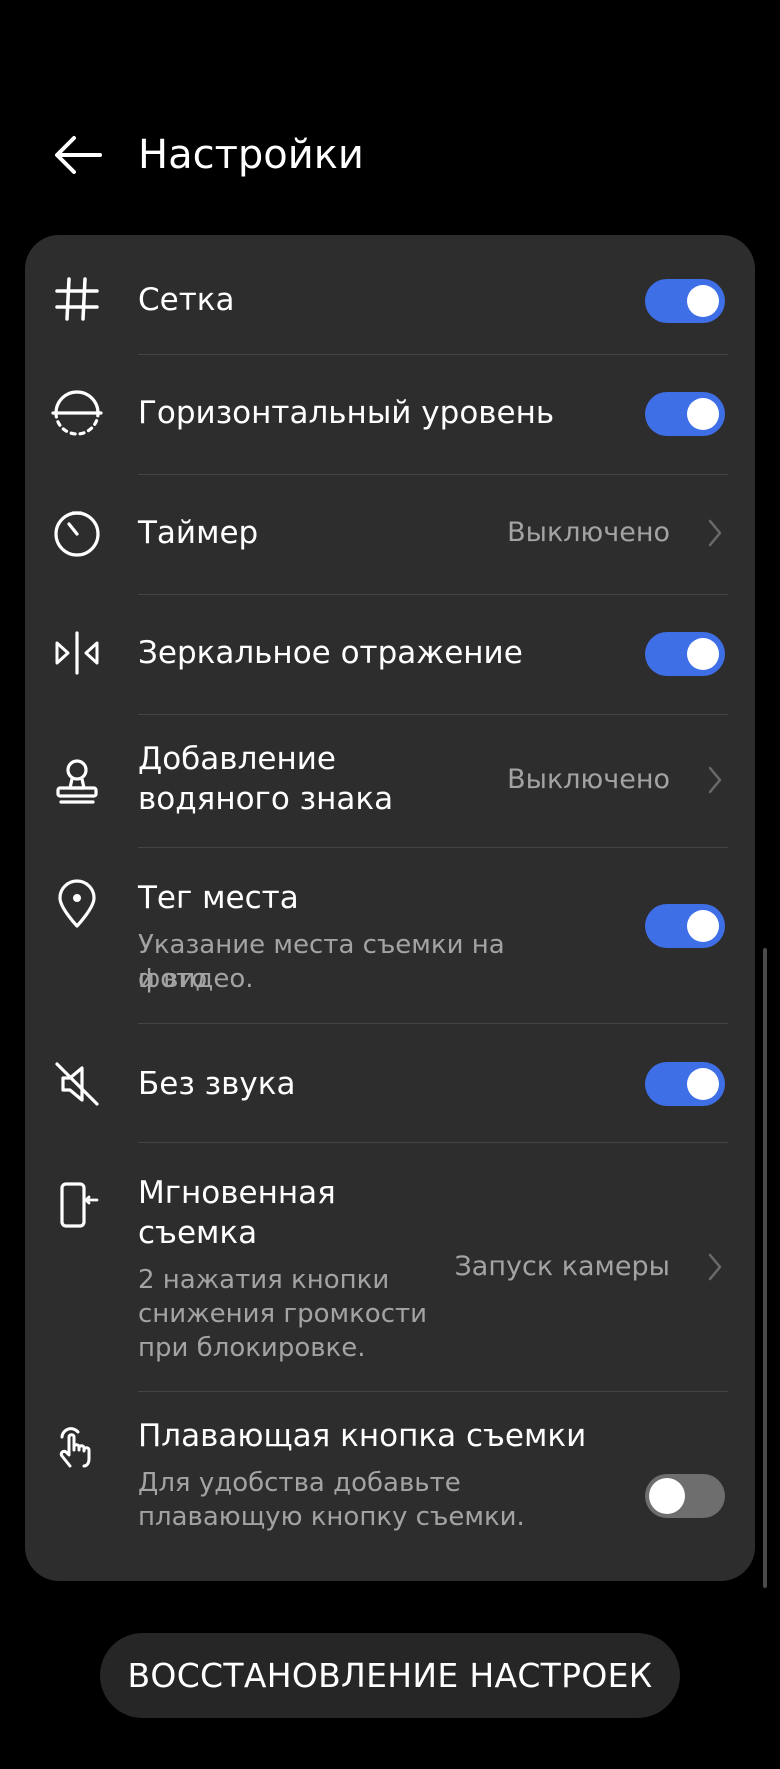 The height and width of the screenshot is (1769, 780). I want to click on mute-toggle, so click(685, 1084).